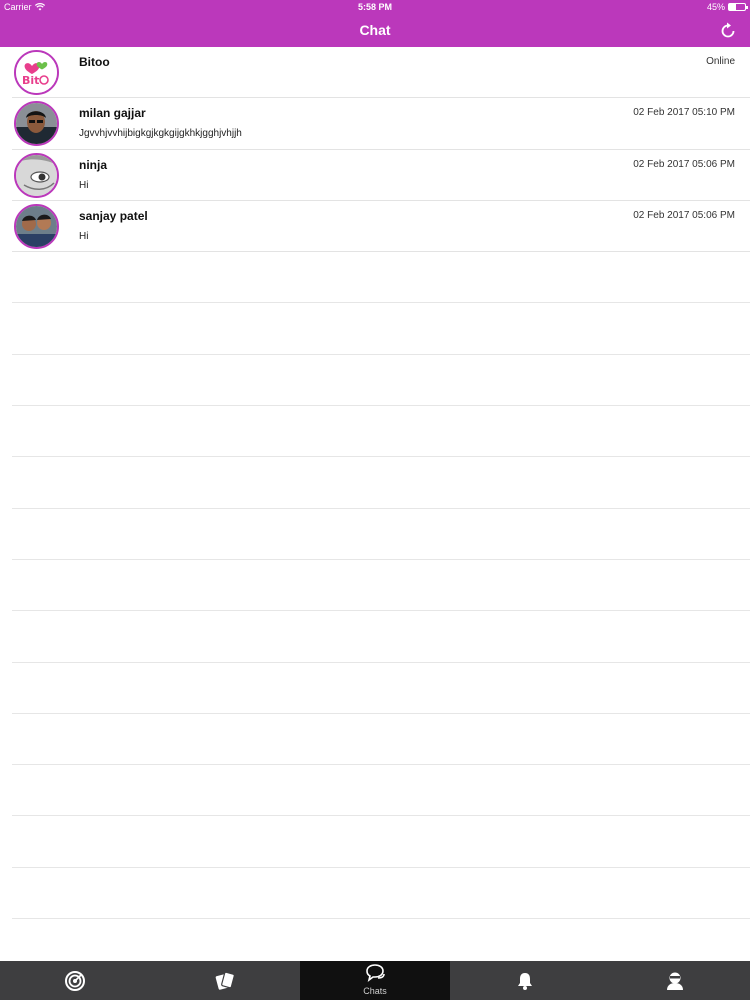  Describe the element at coordinates (684, 113) in the screenshot. I see `message-timestamp: 02 Feb 2017 05:10 PM` at that location.